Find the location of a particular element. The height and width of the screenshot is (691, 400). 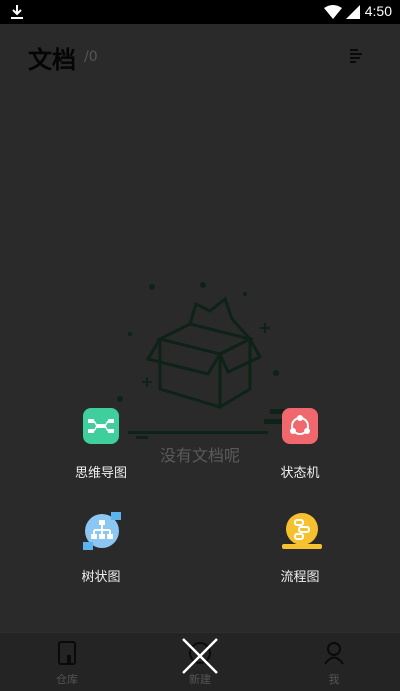

menu-mind-map: 思维导图 is located at coordinates (101, 444).